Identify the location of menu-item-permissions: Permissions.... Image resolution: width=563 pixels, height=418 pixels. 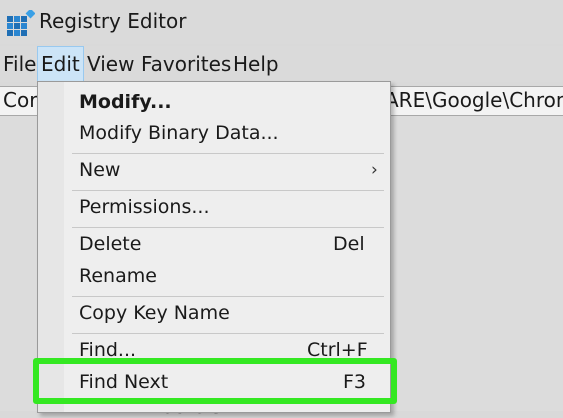
(144, 207).